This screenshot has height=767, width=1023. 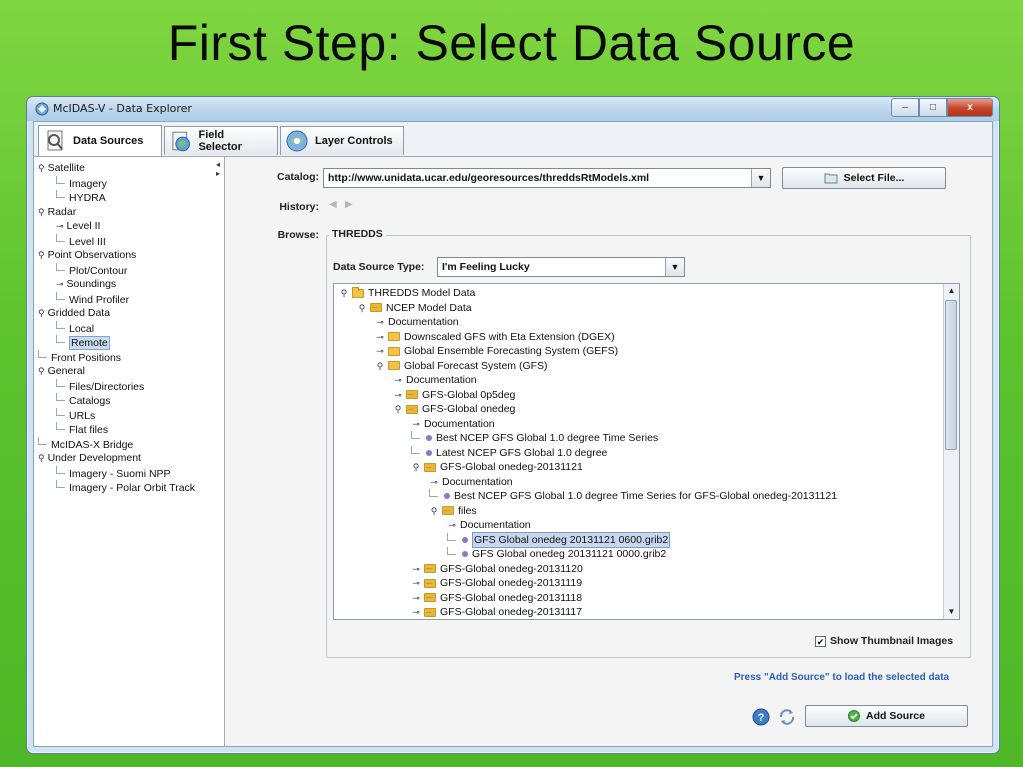 I want to click on data-tree-item: GFS Global onedeg 20131121 0000.grib2, so click(x=556, y=554).